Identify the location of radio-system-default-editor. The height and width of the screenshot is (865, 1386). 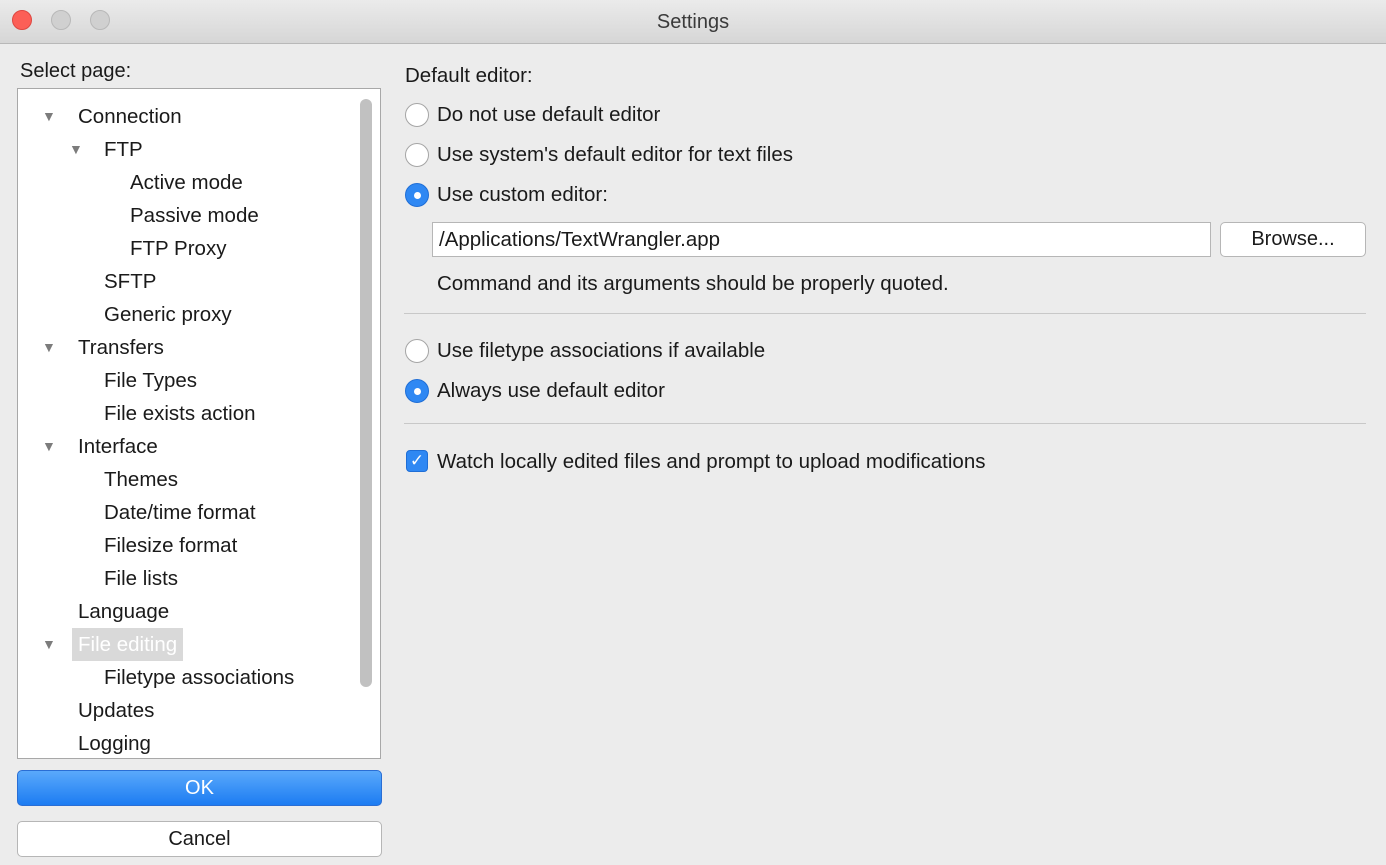
(417, 155).